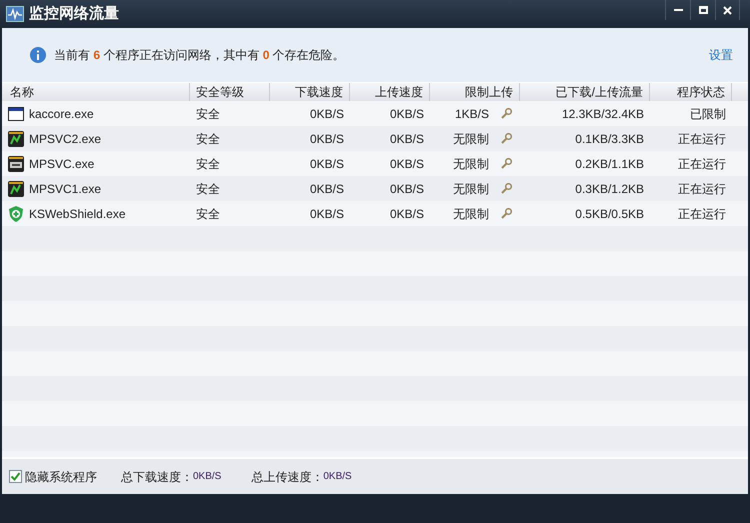  Describe the element at coordinates (61, 164) in the screenshot. I see `process-name: MPSVC.exe` at that location.